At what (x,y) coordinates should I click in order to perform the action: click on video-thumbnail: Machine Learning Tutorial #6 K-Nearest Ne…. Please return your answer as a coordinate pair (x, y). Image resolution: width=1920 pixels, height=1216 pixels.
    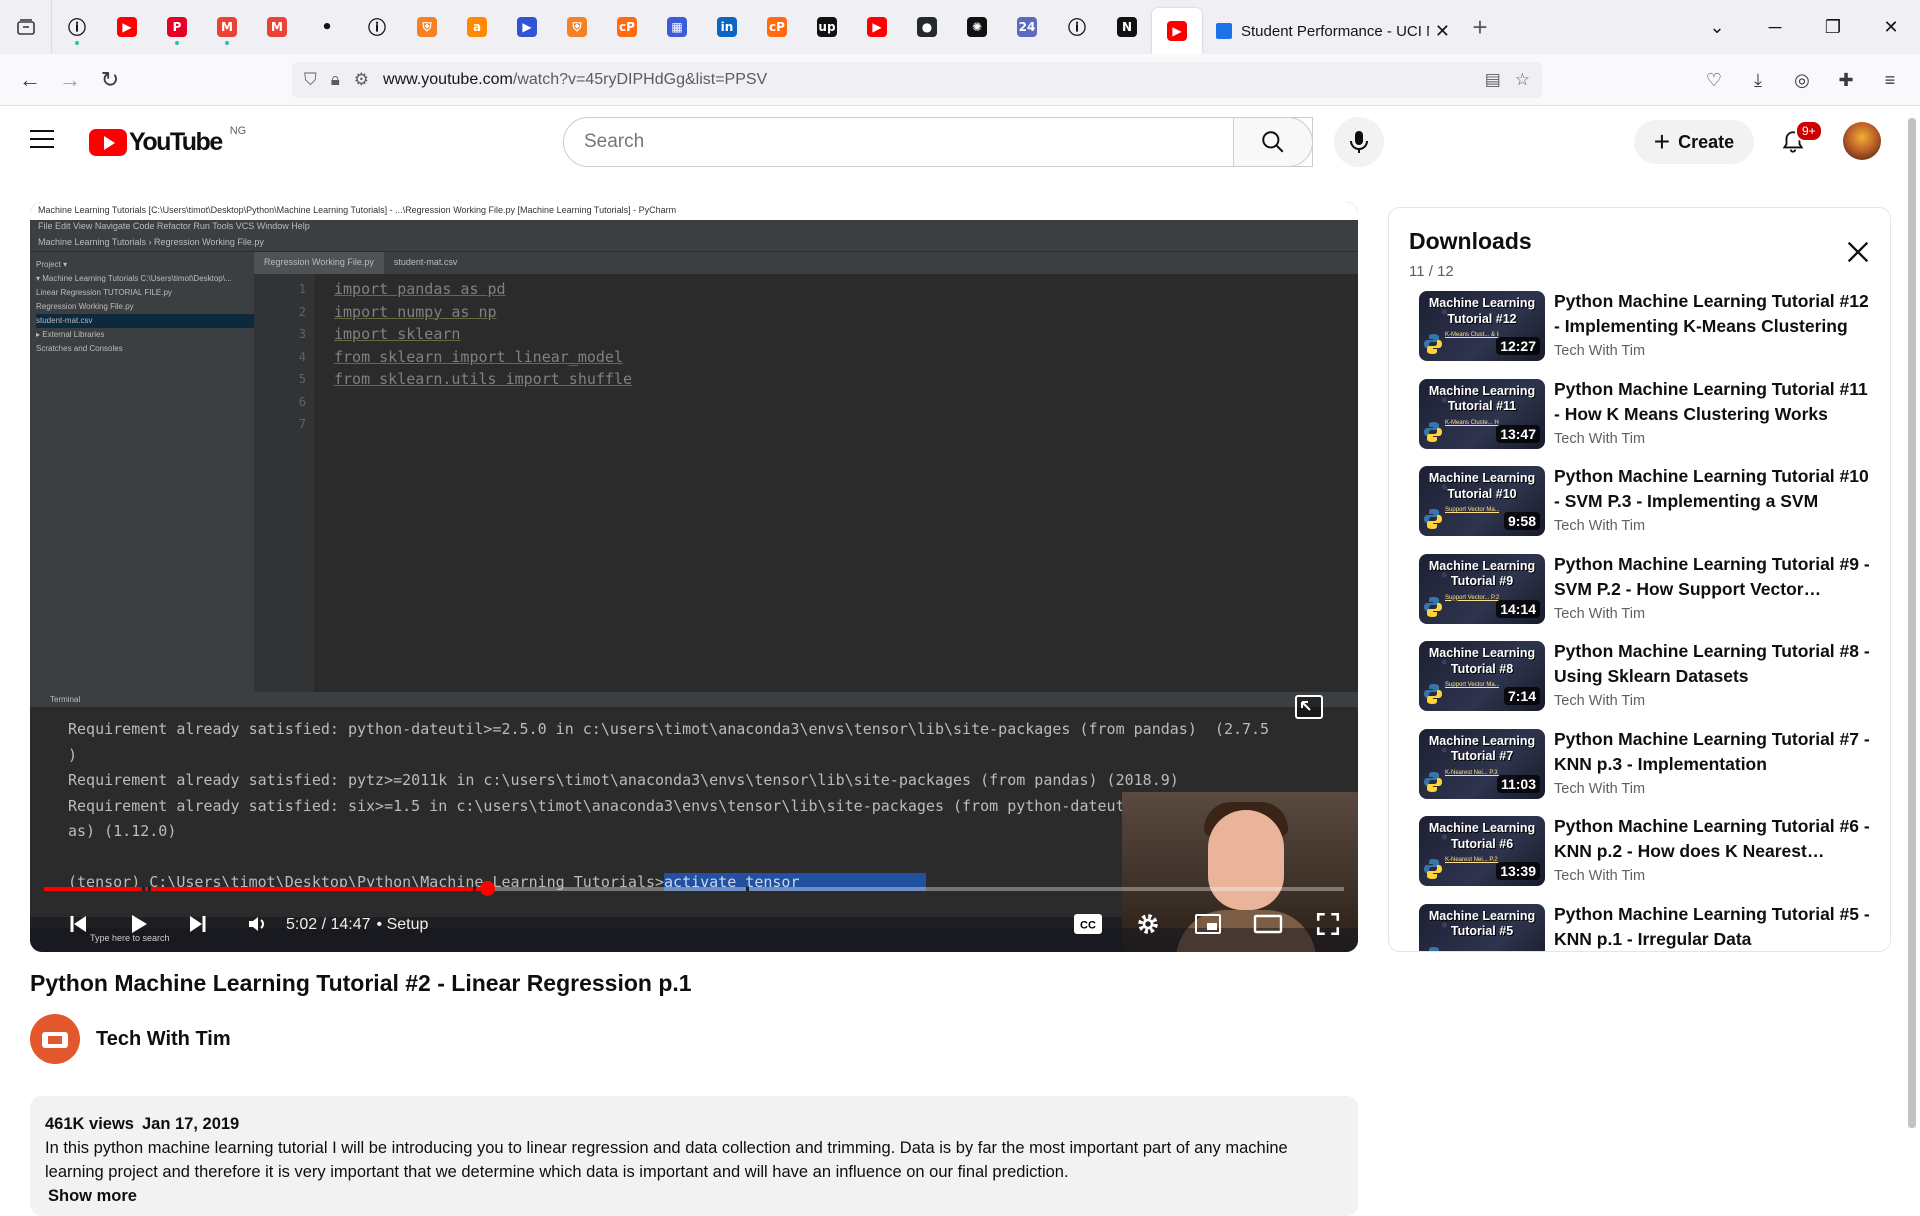
    Looking at the image, I should click on (1482, 851).